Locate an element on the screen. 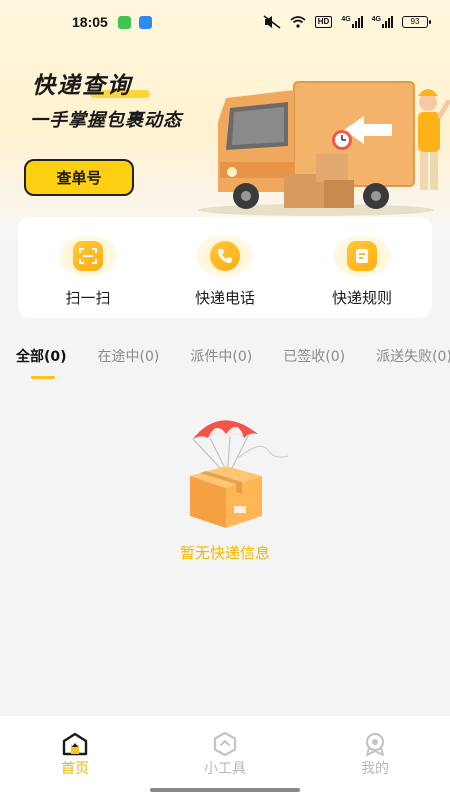  tab-all: 全部(0) is located at coordinates (41, 360).